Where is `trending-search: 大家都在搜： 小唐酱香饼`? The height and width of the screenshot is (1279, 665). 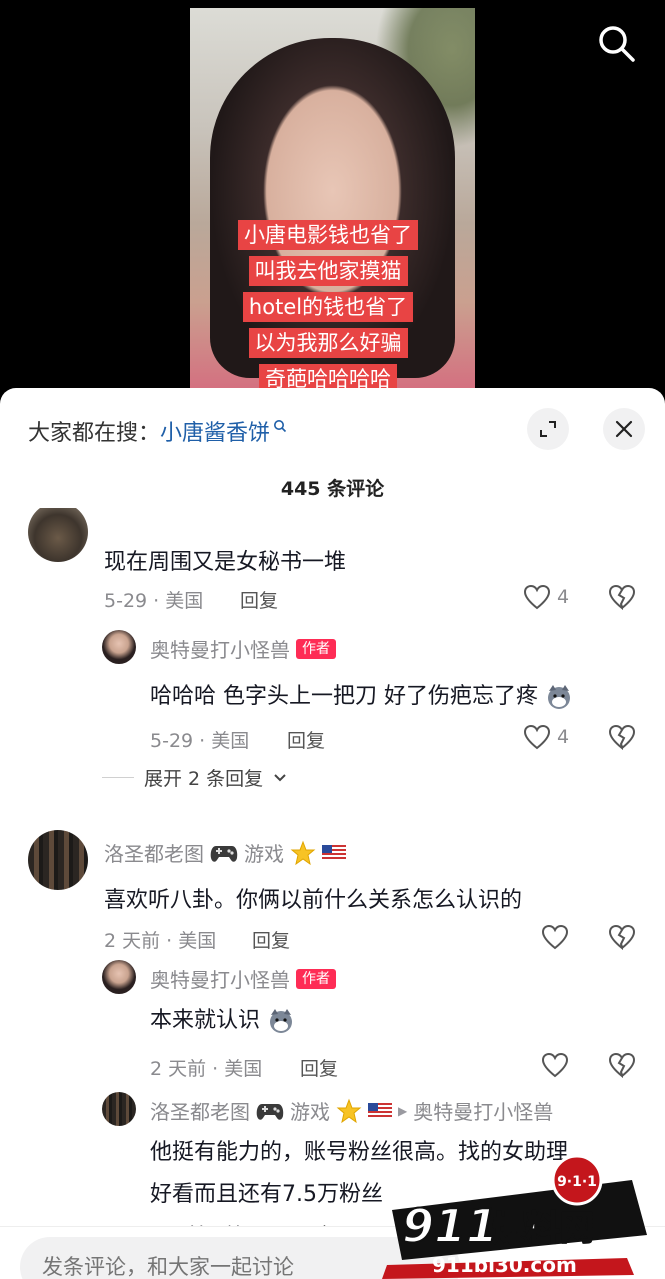
trending-search: 大家都在搜： 小唐酱香饼 is located at coordinates (157, 431).